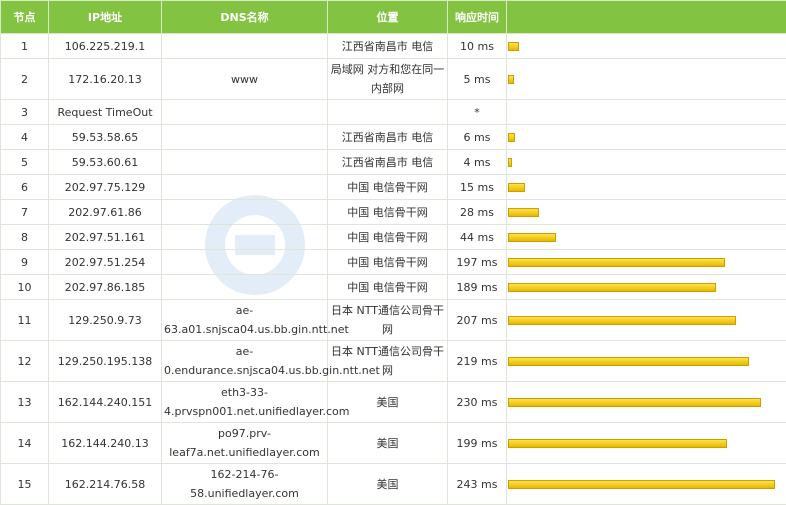 This screenshot has width=786, height=505. I want to click on table-row: 5 59.53.60.61 江西省南昌市 电信 4 ms, so click(393, 162).